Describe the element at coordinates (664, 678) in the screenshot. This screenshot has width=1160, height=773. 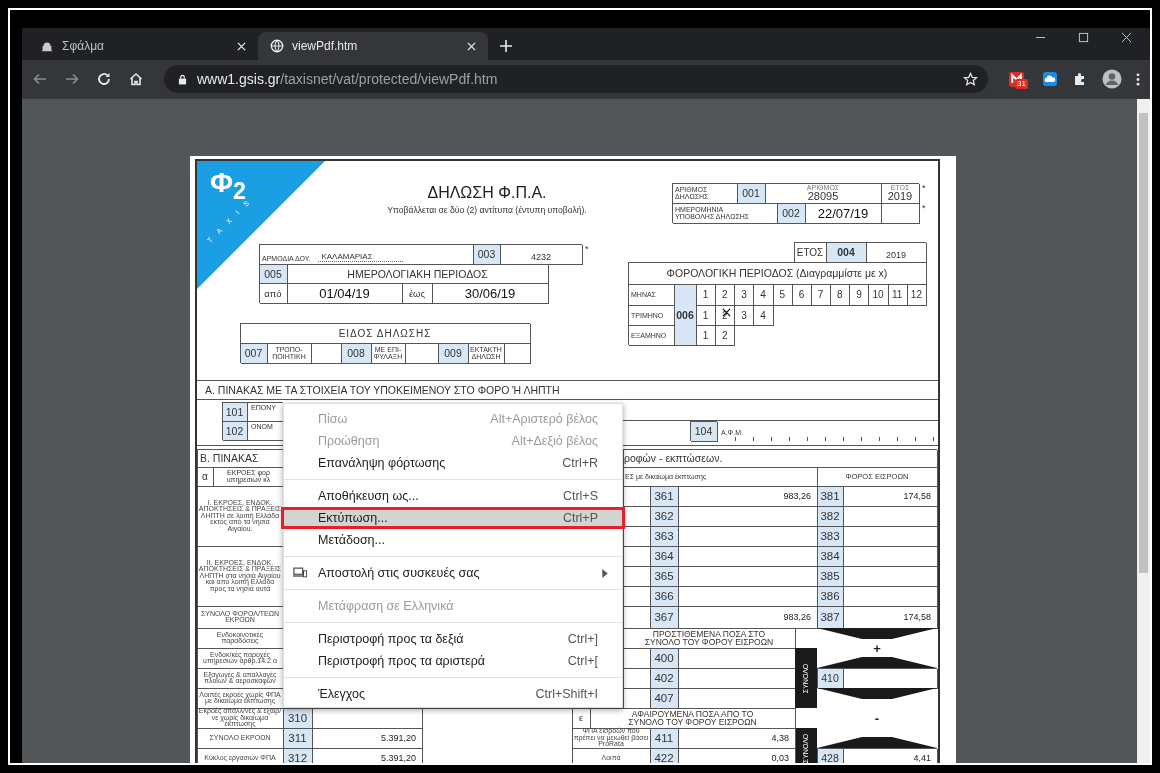
I see `field-code: 402` at that location.